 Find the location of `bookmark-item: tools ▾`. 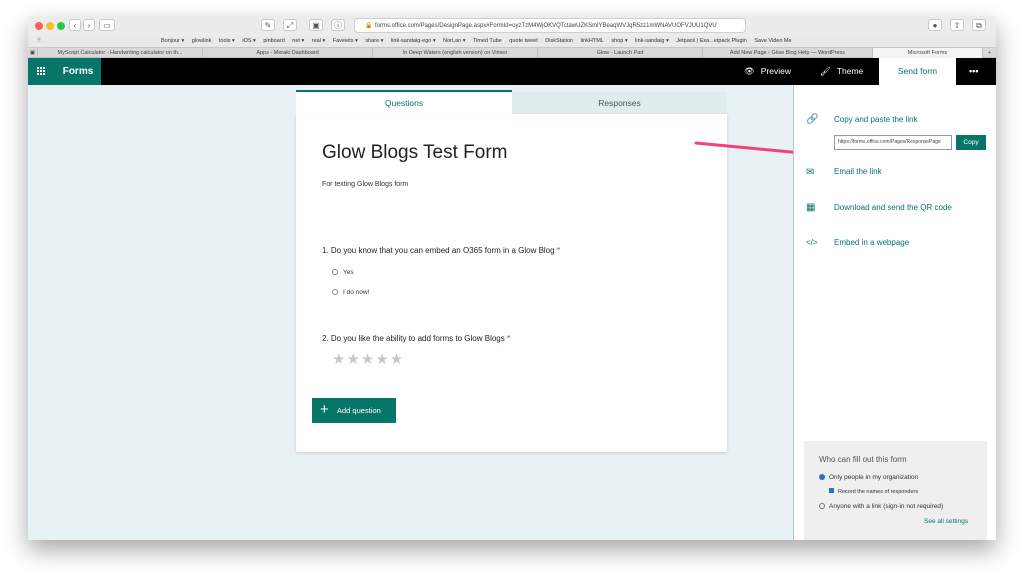

bookmark-item: tools ▾ is located at coordinates (227, 41).